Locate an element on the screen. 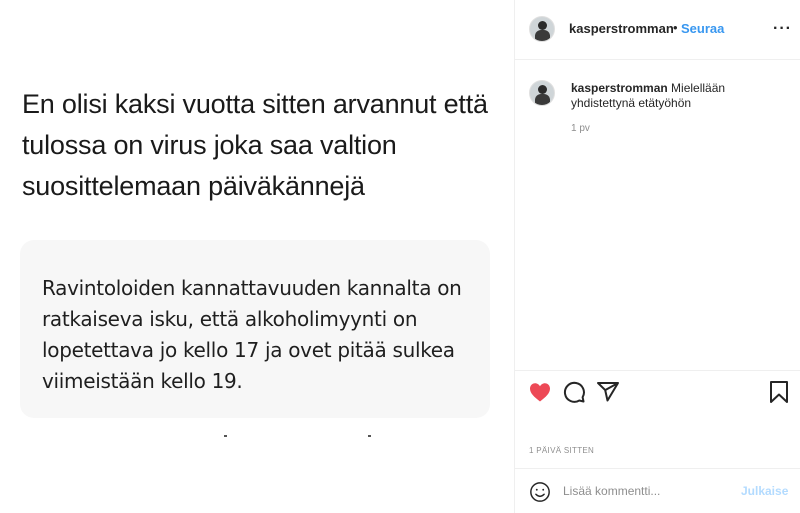 This screenshot has height=513, width=800. comment-icon is located at coordinates (574, 394).